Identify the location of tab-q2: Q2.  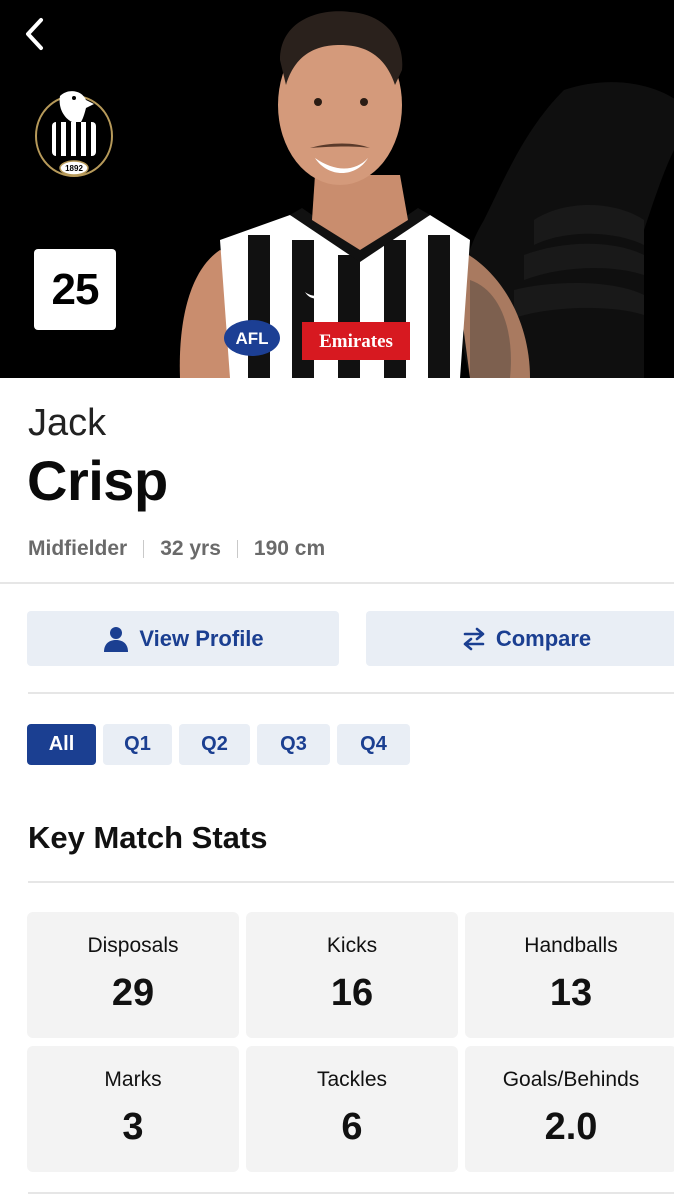
(214, 744).